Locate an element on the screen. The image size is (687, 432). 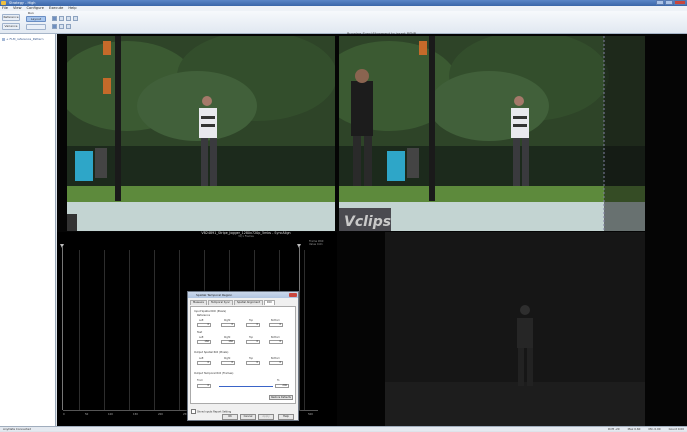
tab-spatial-alignment: Spatial Alignment is located at coordinates (248, 302).